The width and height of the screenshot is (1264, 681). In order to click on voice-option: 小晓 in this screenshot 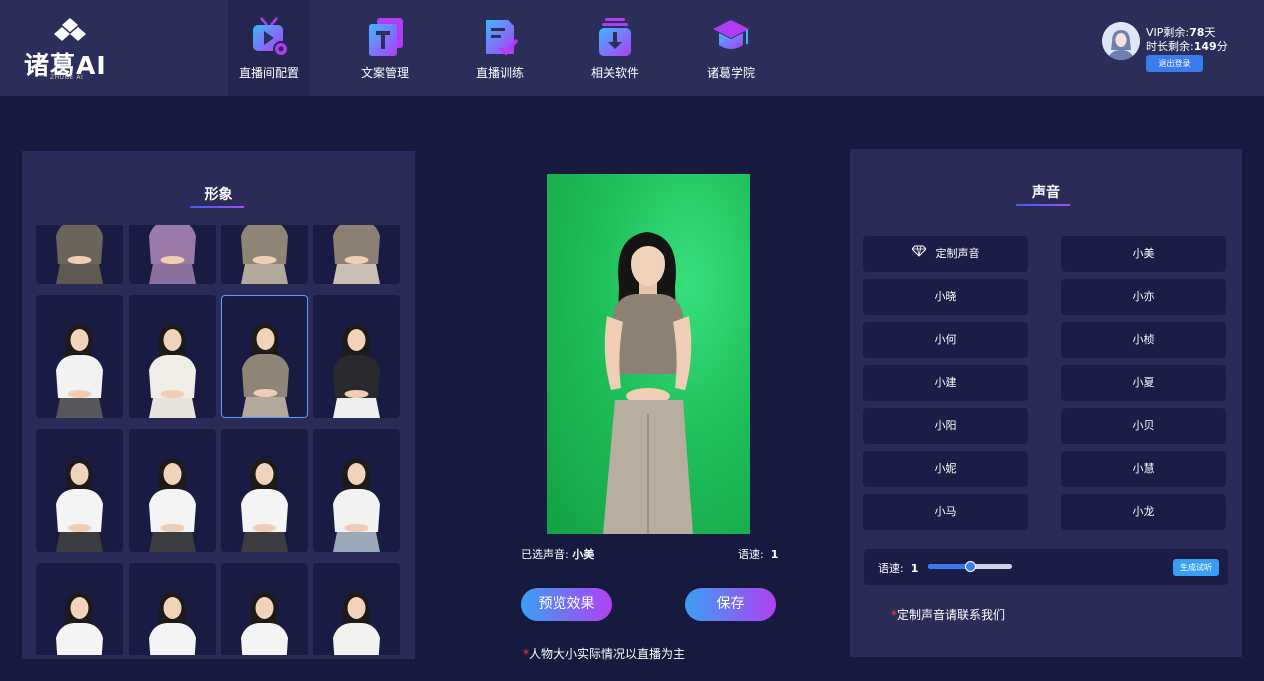, I will do `click(945, 297)`.